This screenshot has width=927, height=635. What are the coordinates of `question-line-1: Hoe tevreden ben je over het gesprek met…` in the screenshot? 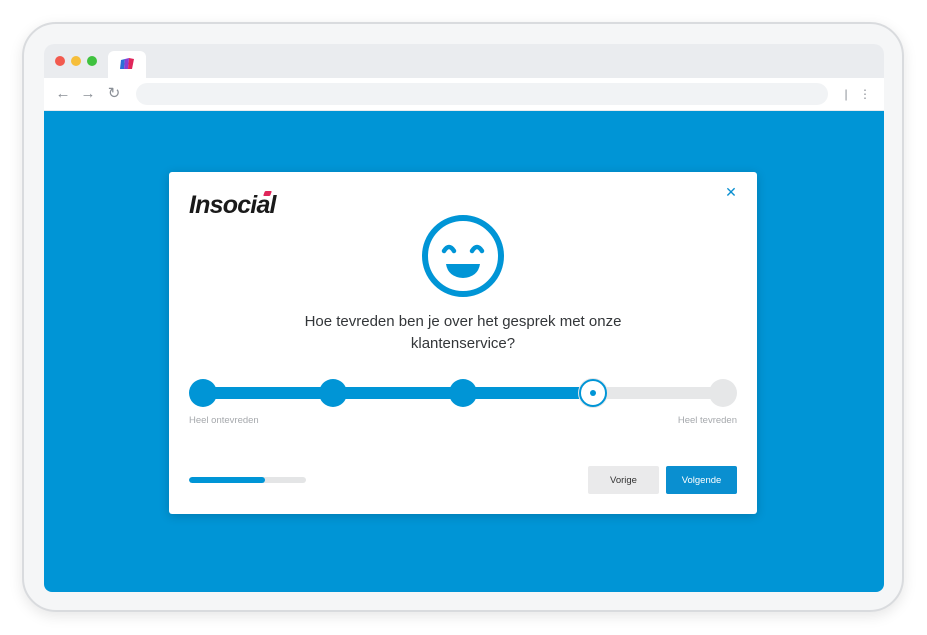 It's located at (463, 321).